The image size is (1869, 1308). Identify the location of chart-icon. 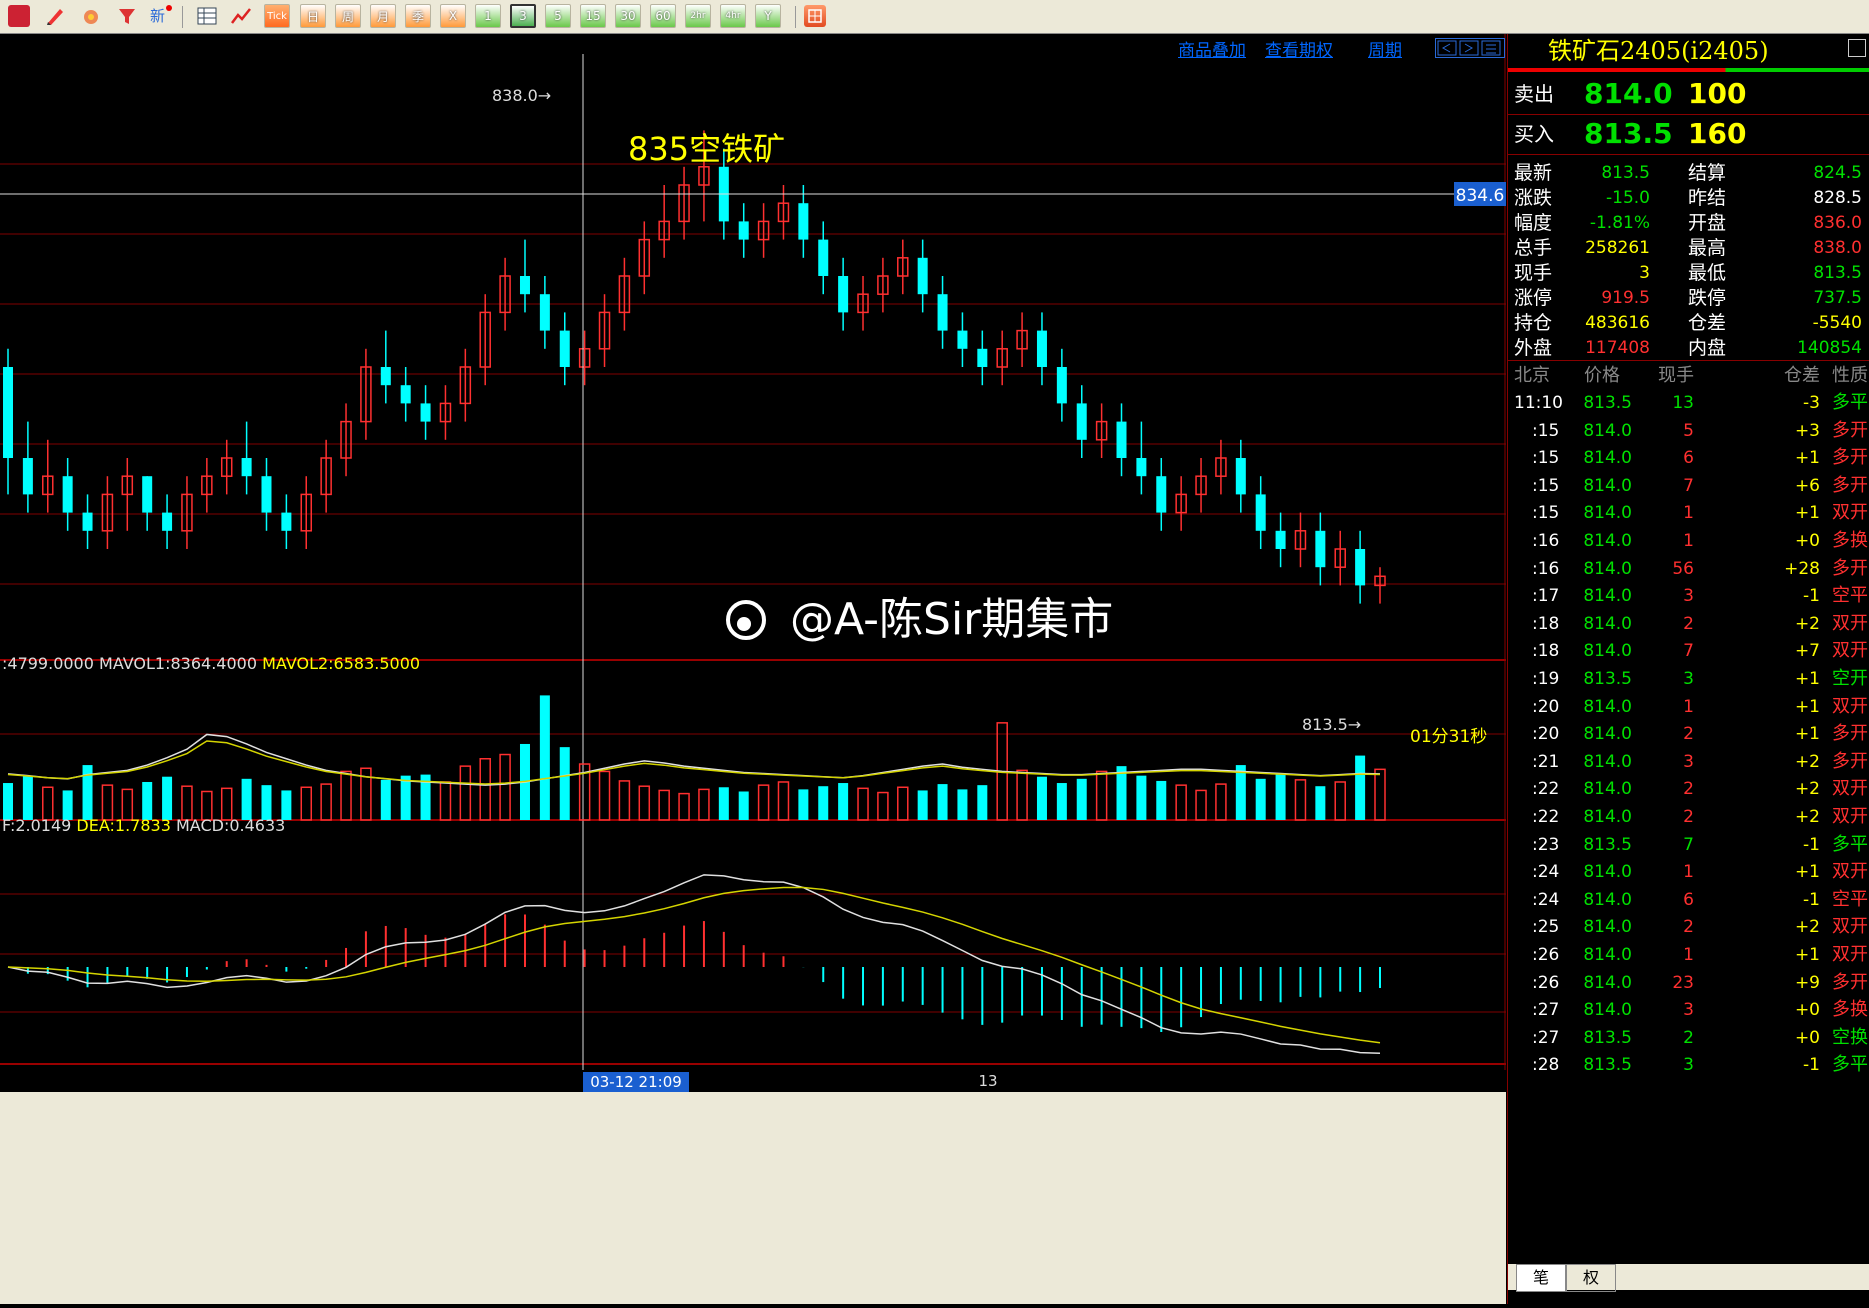
(241, 16).